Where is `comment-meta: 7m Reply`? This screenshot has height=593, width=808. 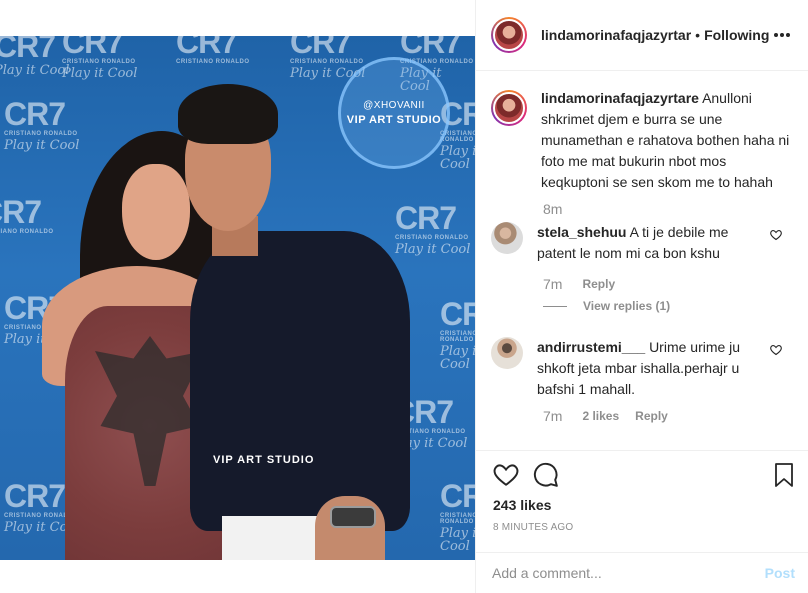 comment-meta: 7m Reply is located at coordinates (587, 284).